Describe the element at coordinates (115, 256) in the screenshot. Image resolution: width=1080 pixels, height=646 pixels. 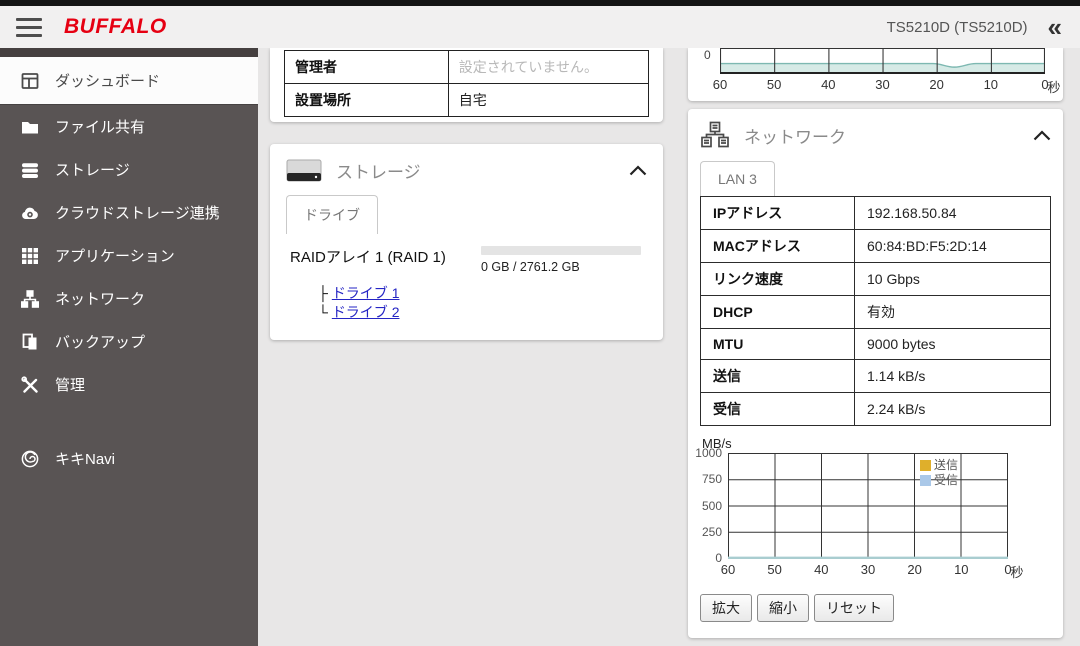
I see `sidebar-item-label: アプリケーション` at that location.